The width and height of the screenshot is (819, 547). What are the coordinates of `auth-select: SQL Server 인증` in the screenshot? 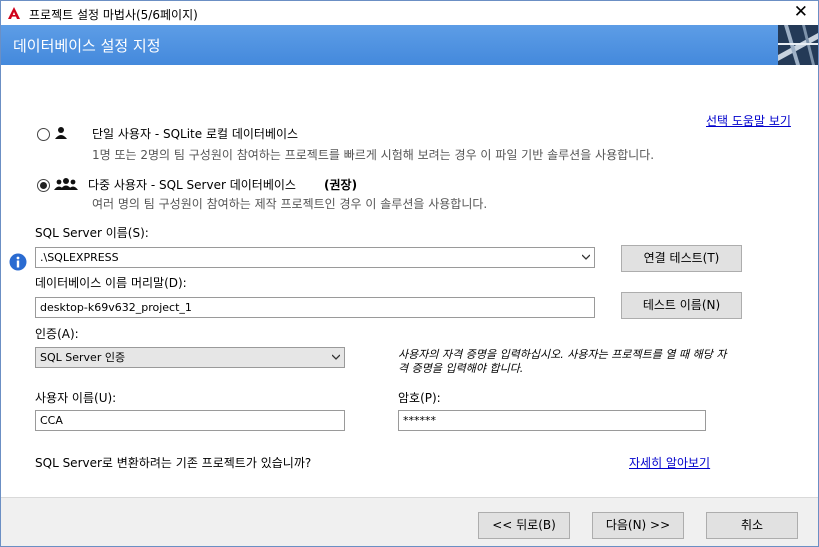 It's located at (190, 357).